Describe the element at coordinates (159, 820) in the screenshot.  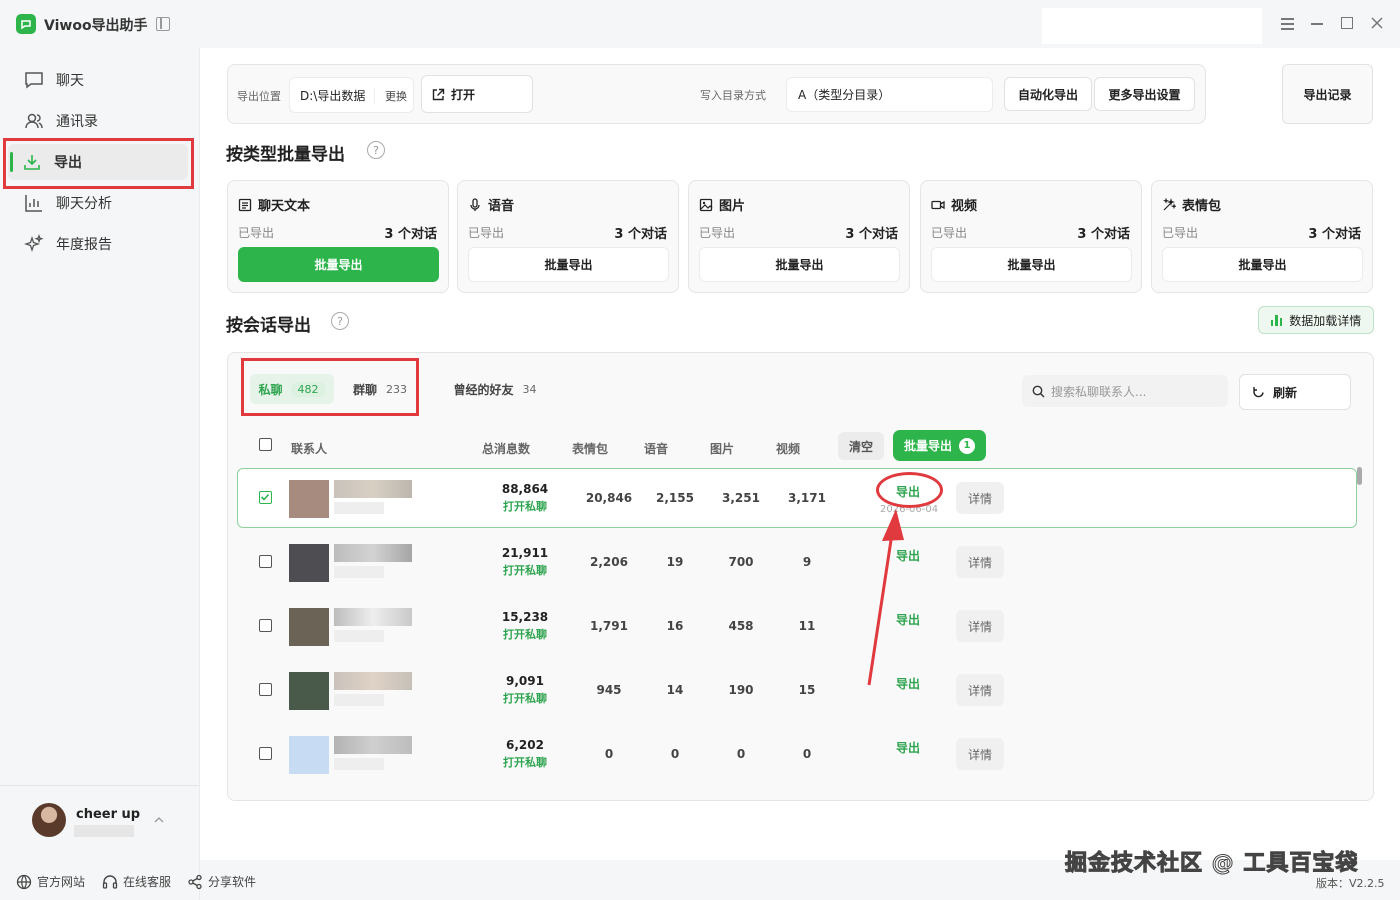
I see `chevron-up-icon` at that location.